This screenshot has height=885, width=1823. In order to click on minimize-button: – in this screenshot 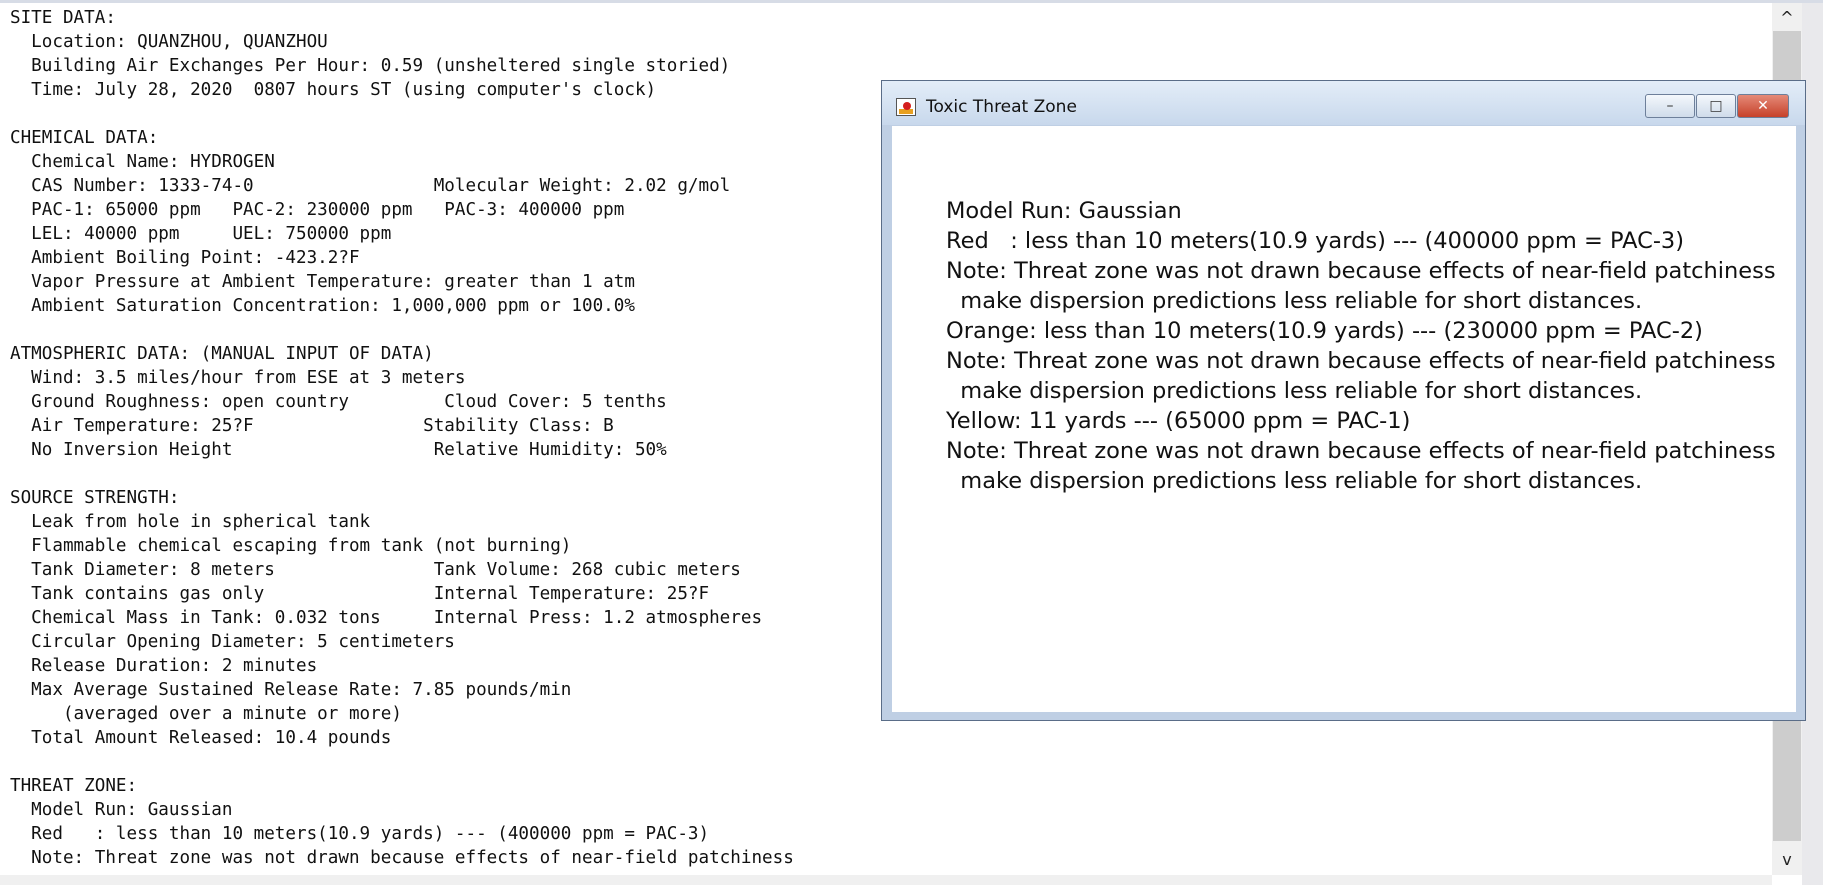, I will do `click(1670, 106)`.